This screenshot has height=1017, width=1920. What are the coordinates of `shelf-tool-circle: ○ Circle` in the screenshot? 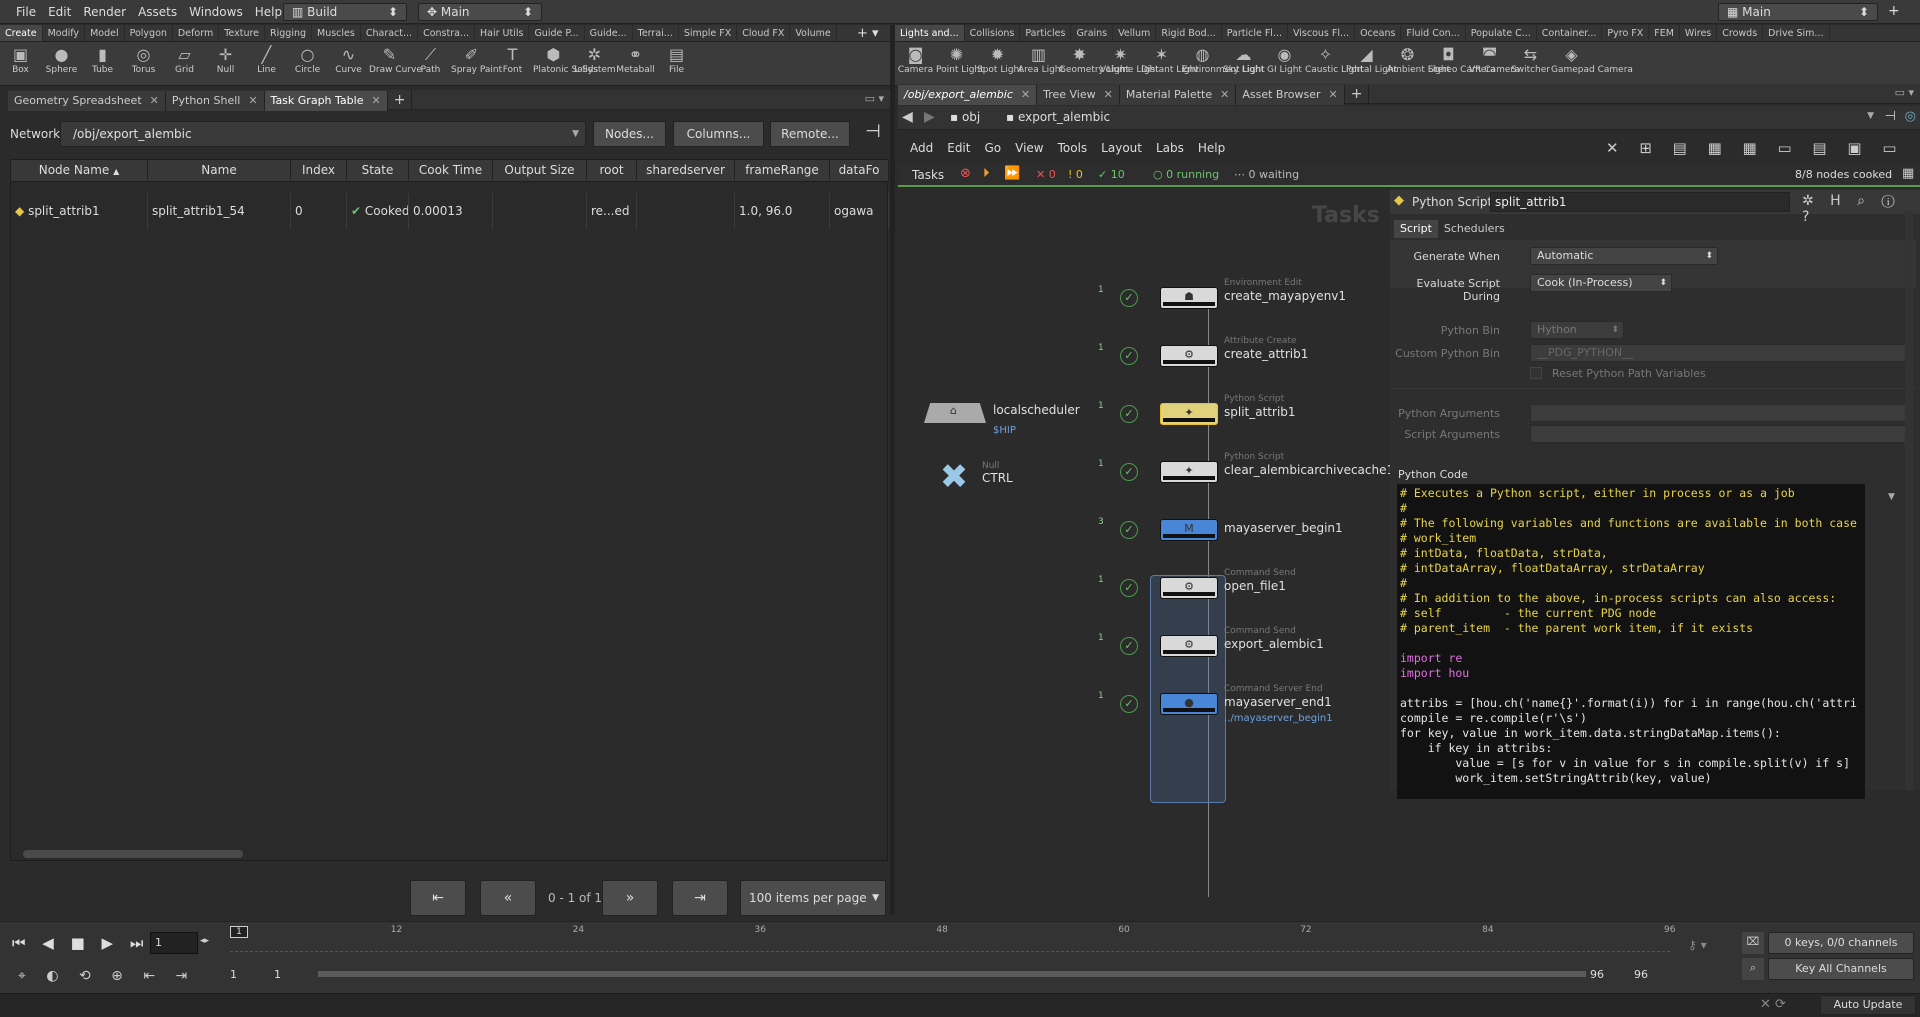 It's located at (307, 58).